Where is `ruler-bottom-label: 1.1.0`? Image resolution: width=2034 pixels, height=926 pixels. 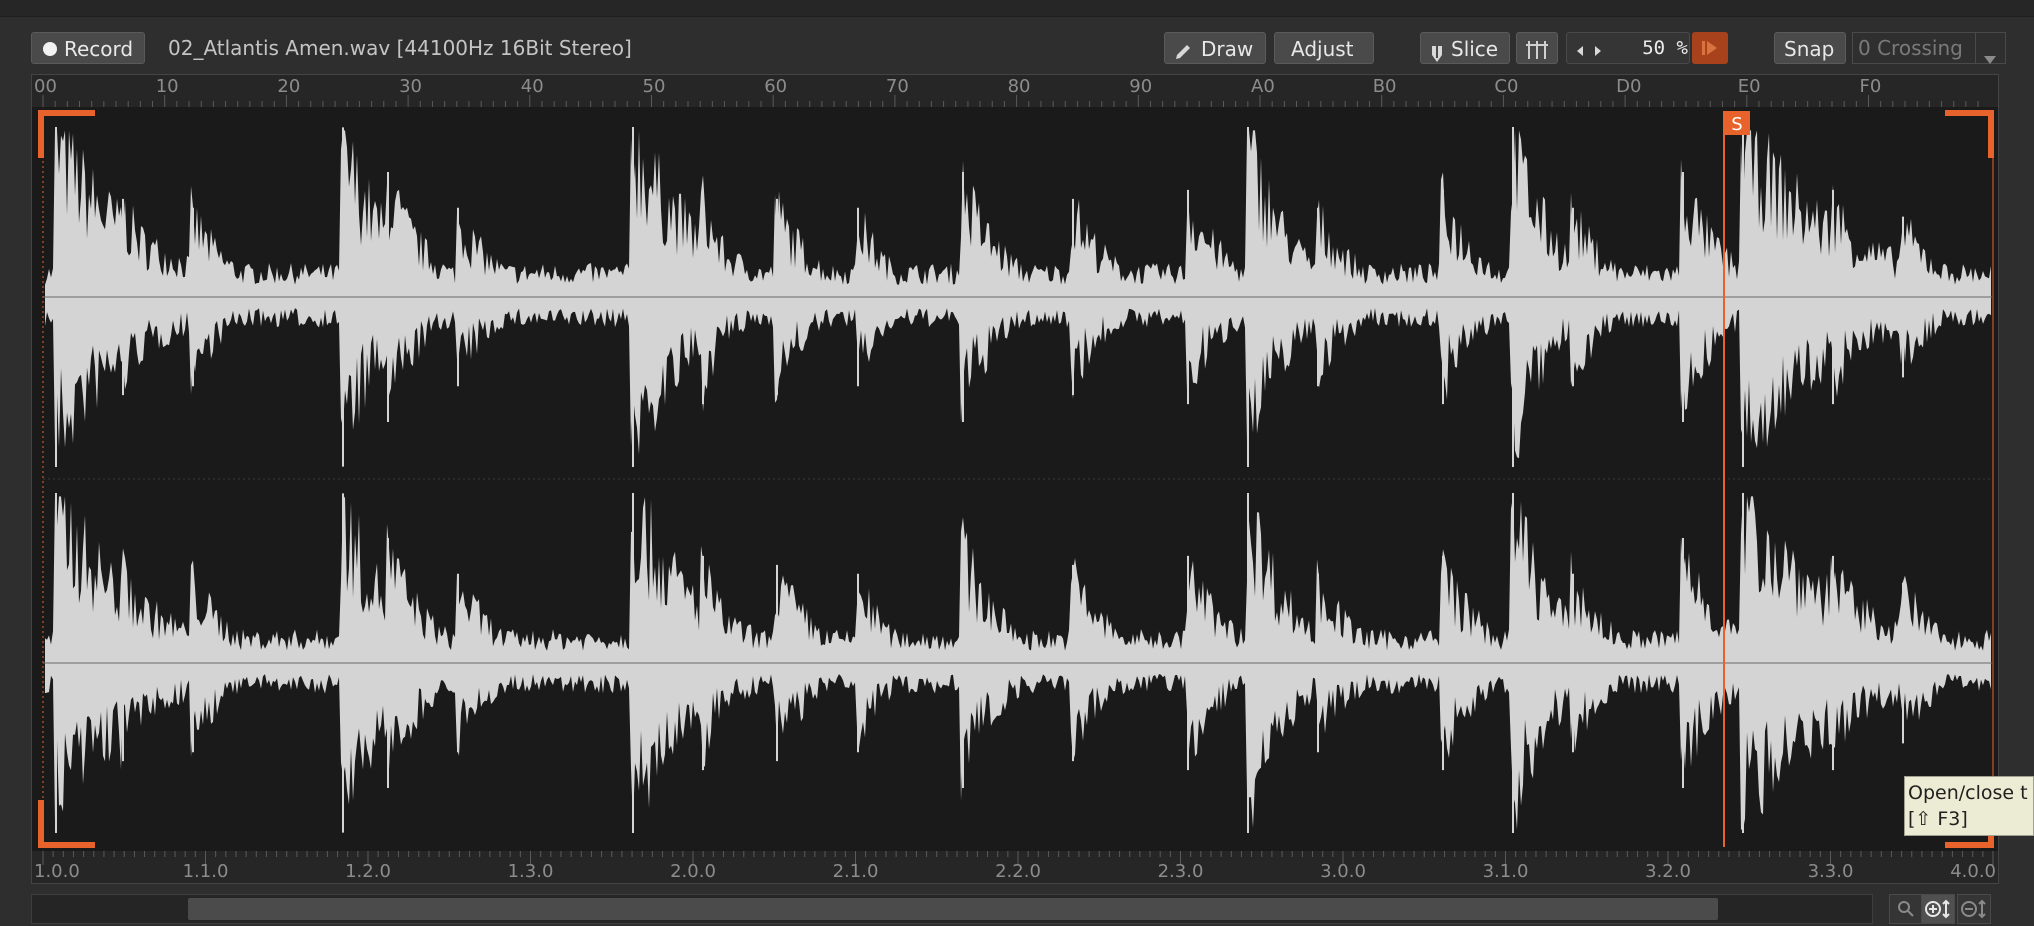
ruler-bottom-label: 1.1.0 is located at coordinates (206, 871).